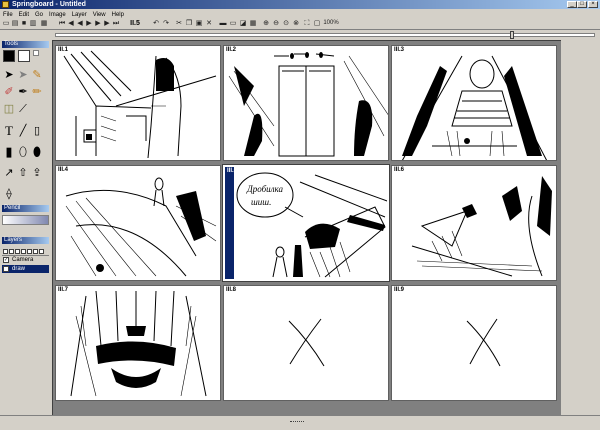  Describe the element at coordinates (37, 92) in the screenshot. I see `pen-icon: ✏` at that location.